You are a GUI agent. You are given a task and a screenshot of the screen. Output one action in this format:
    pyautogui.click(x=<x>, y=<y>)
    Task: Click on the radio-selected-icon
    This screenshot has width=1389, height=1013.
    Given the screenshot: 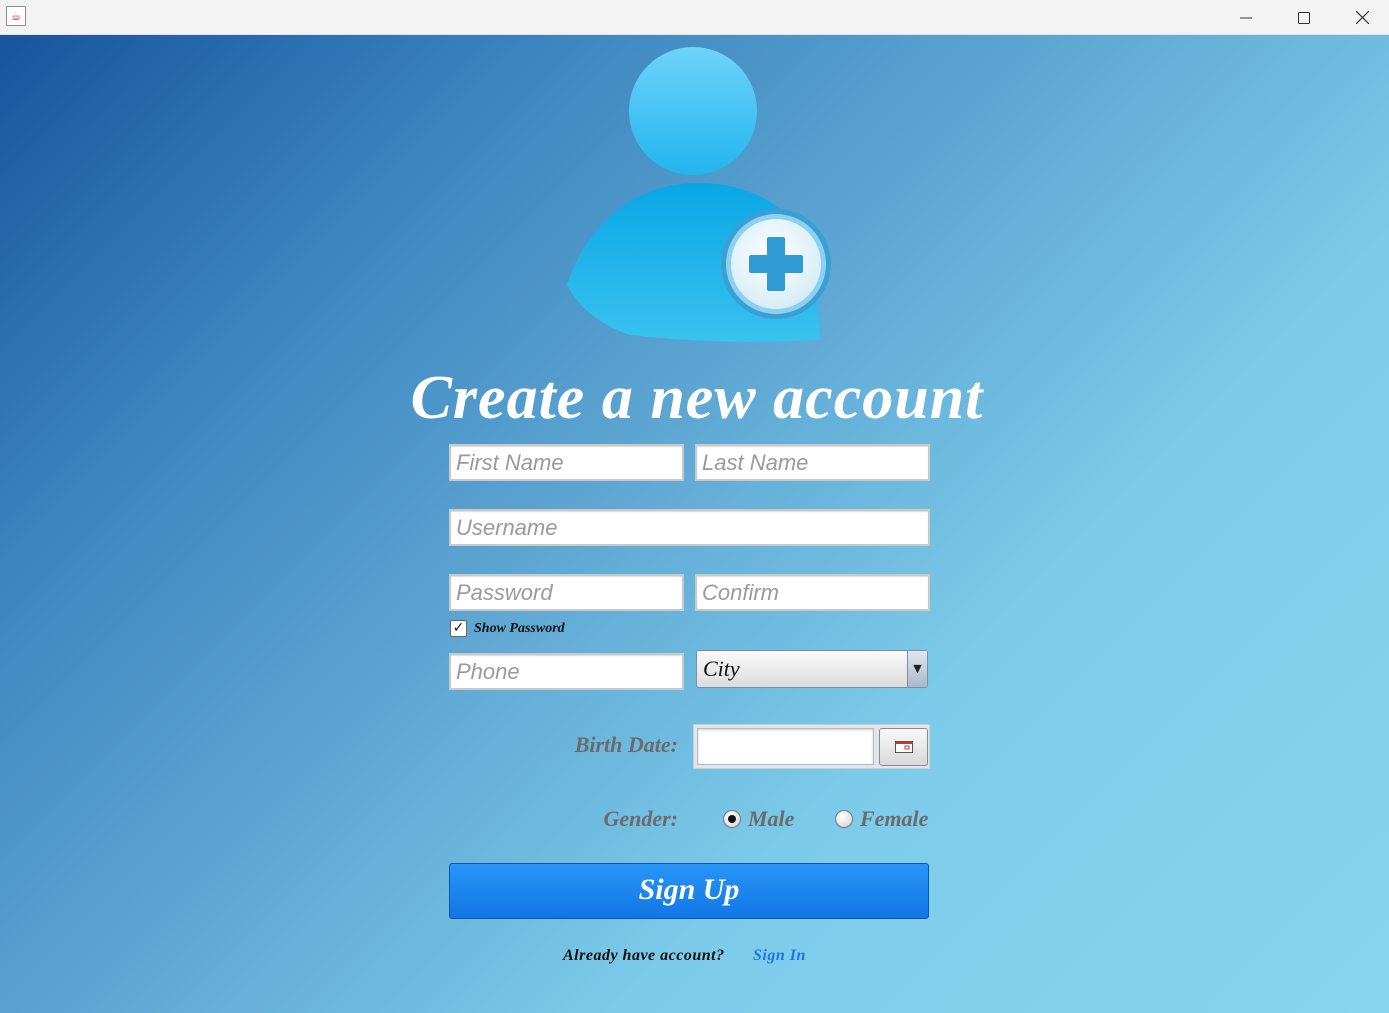 What is the action you would take?
    pyautogui.click(x=732, y=819)
    